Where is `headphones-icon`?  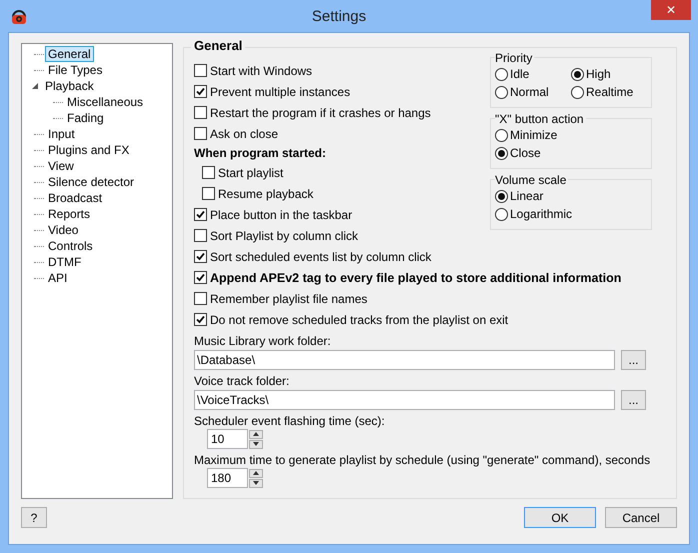 headphones-icon is located at coordinates (19, 16).